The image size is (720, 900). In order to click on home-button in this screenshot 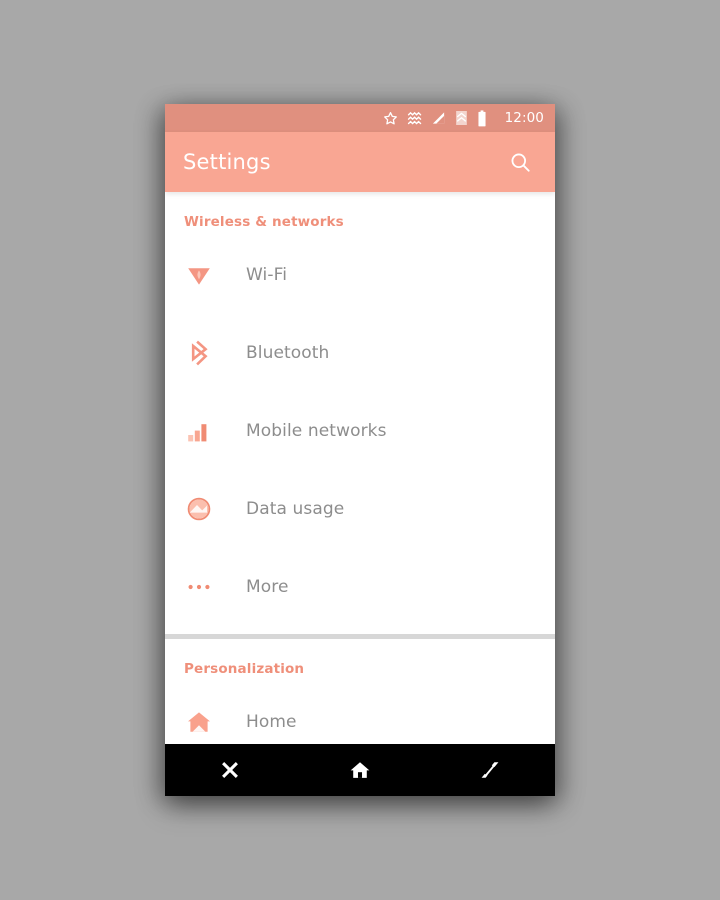, I will do `click(360, 770)`.